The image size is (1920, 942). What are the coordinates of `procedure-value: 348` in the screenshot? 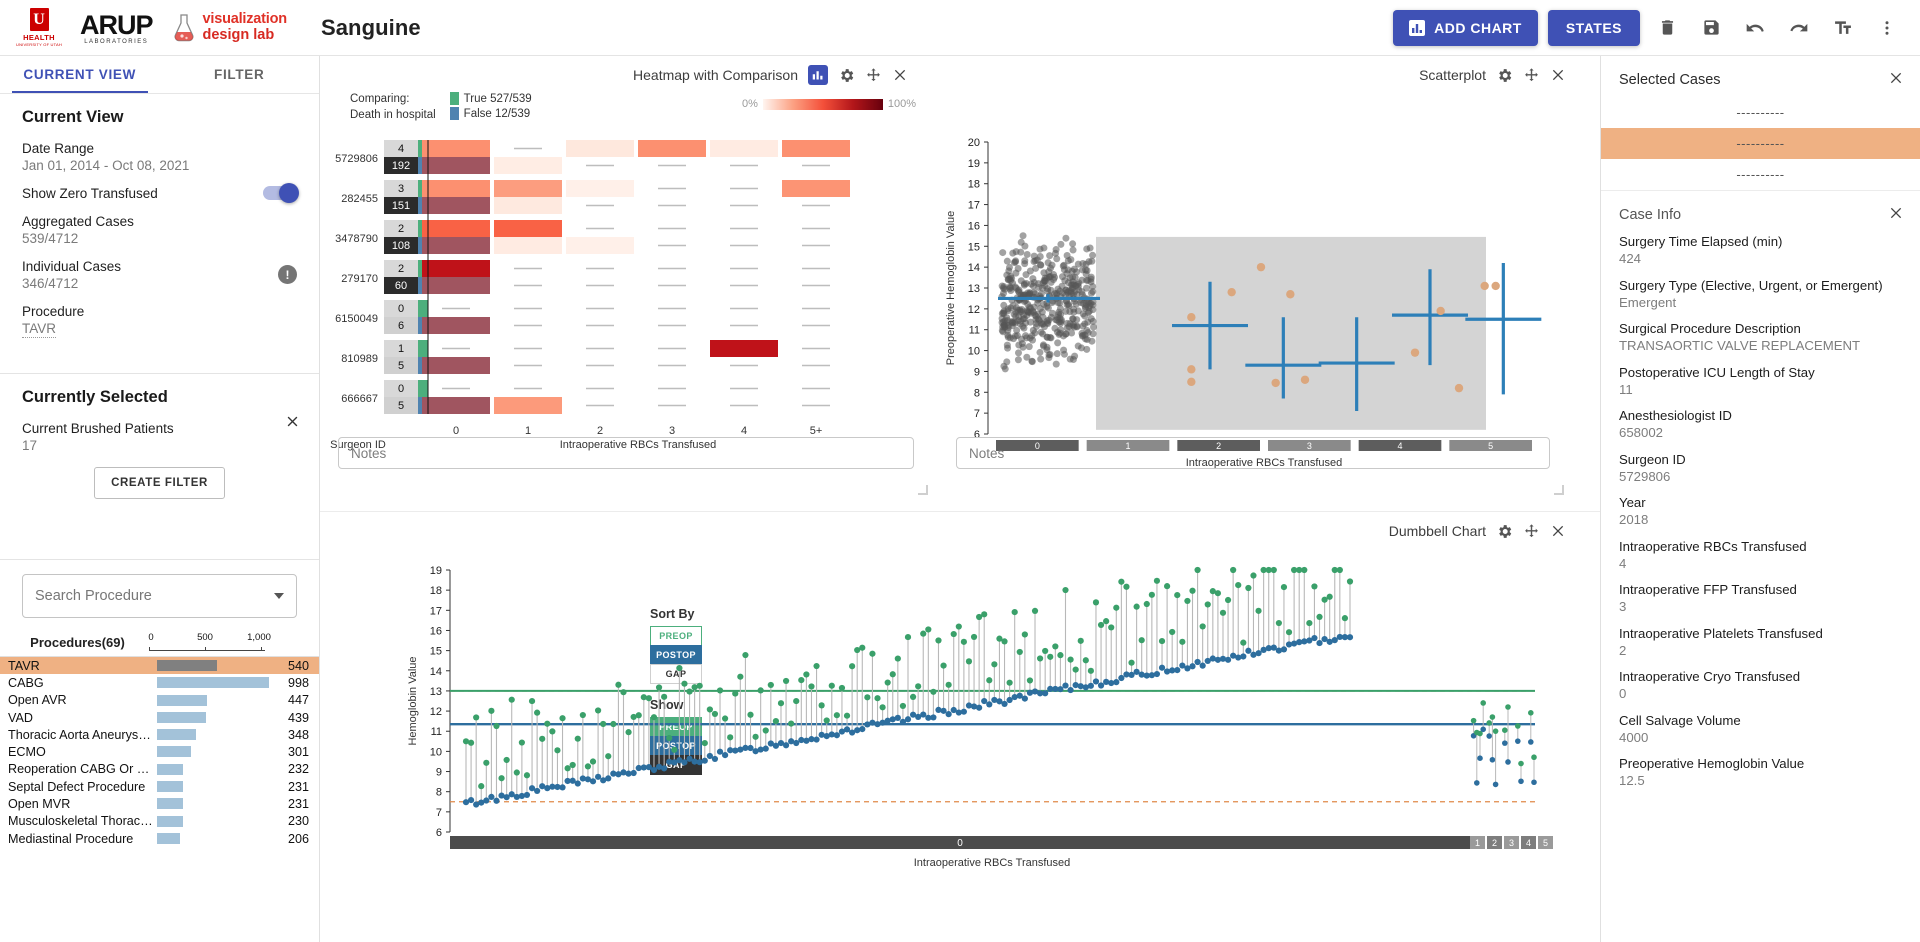 It's located at (298, 734).